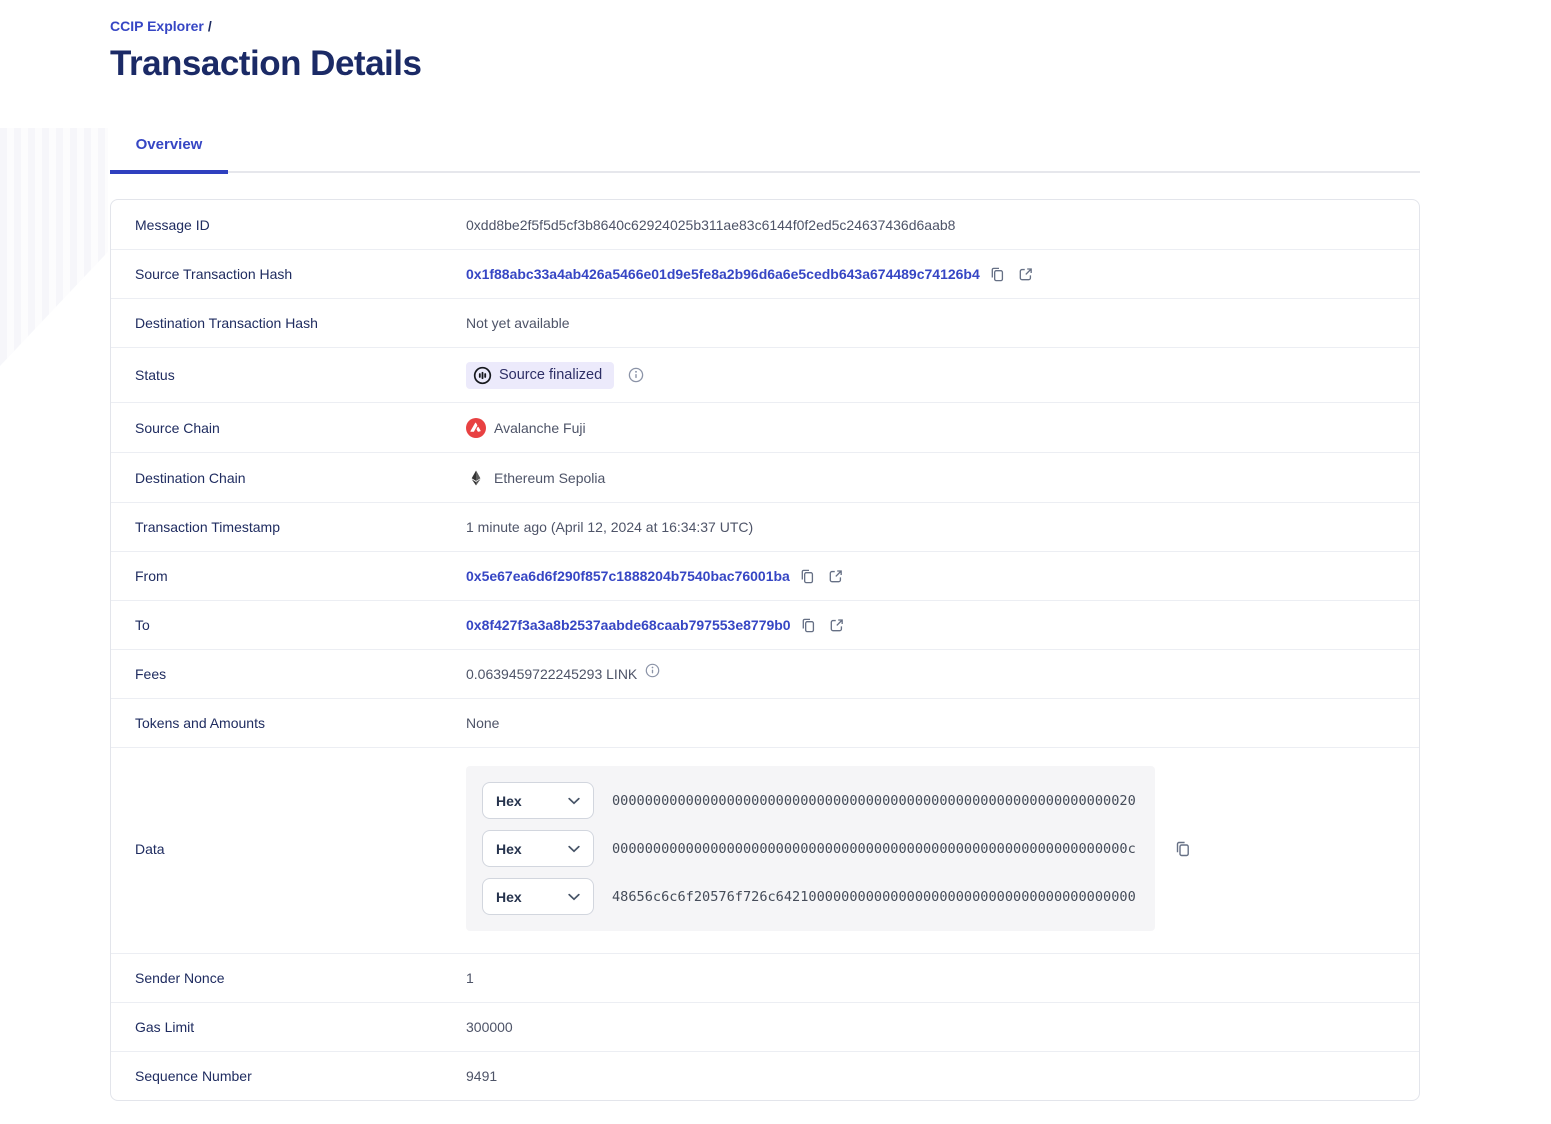  I want to click on row-source-chain: Source Chain Avalanche Fuji, so click(765, 427).